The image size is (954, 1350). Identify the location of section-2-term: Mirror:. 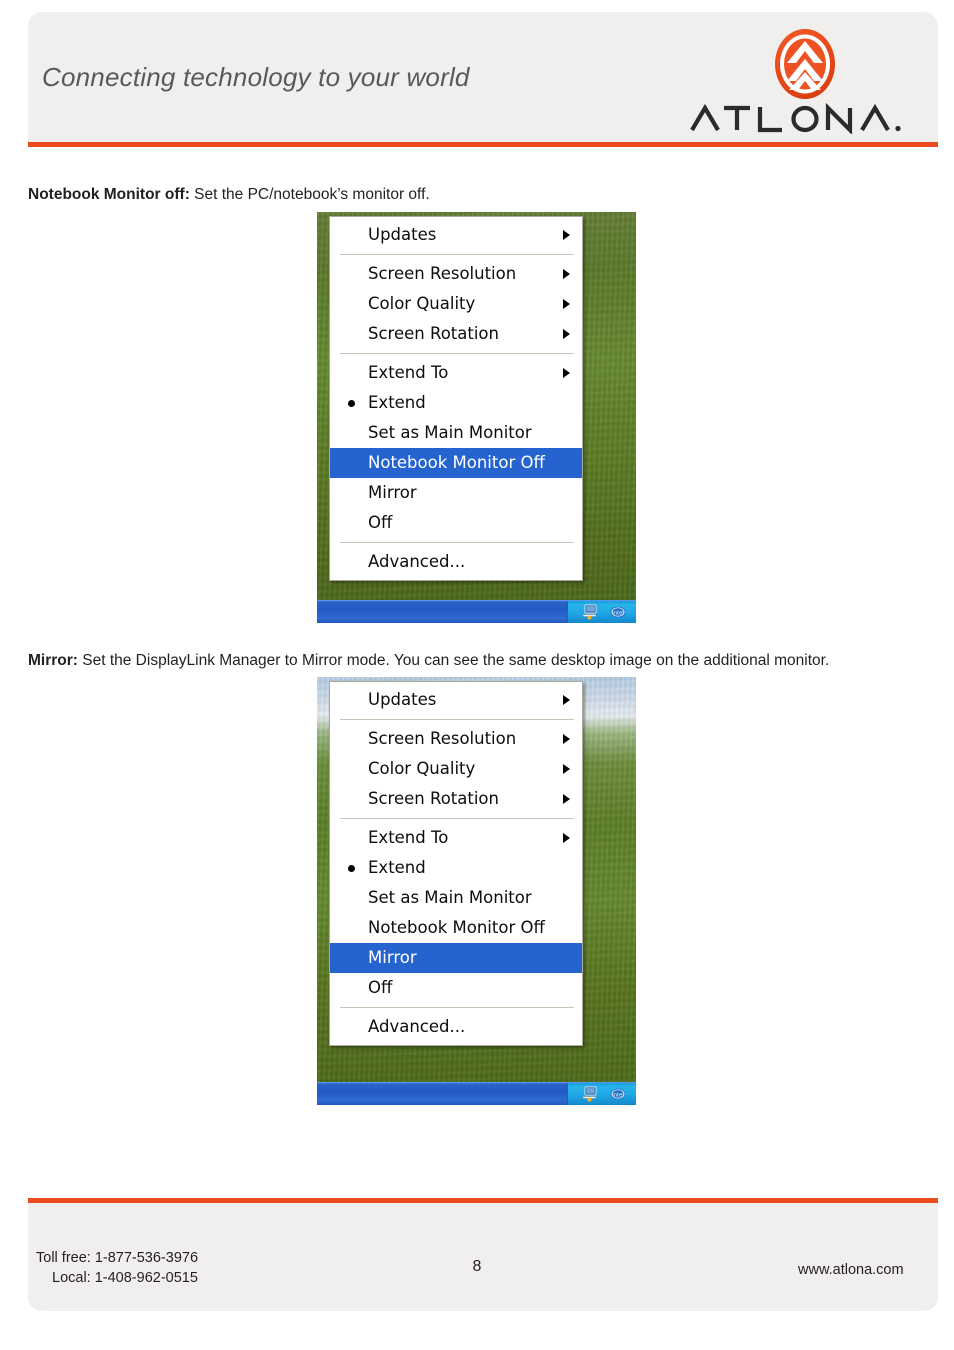
(53, 660).